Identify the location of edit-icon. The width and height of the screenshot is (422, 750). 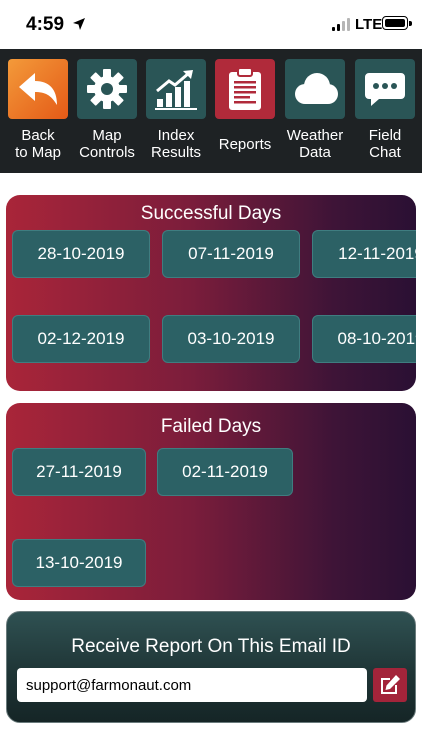
(390, 684).